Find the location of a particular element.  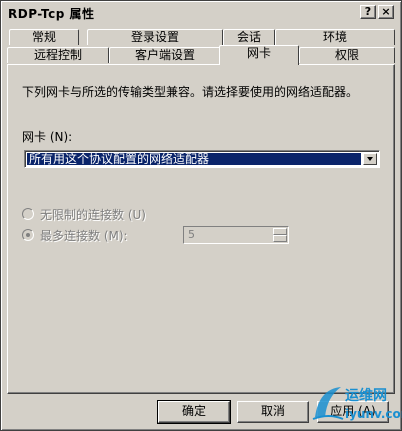

help-icon: ? is located at coordinates (368, 11).